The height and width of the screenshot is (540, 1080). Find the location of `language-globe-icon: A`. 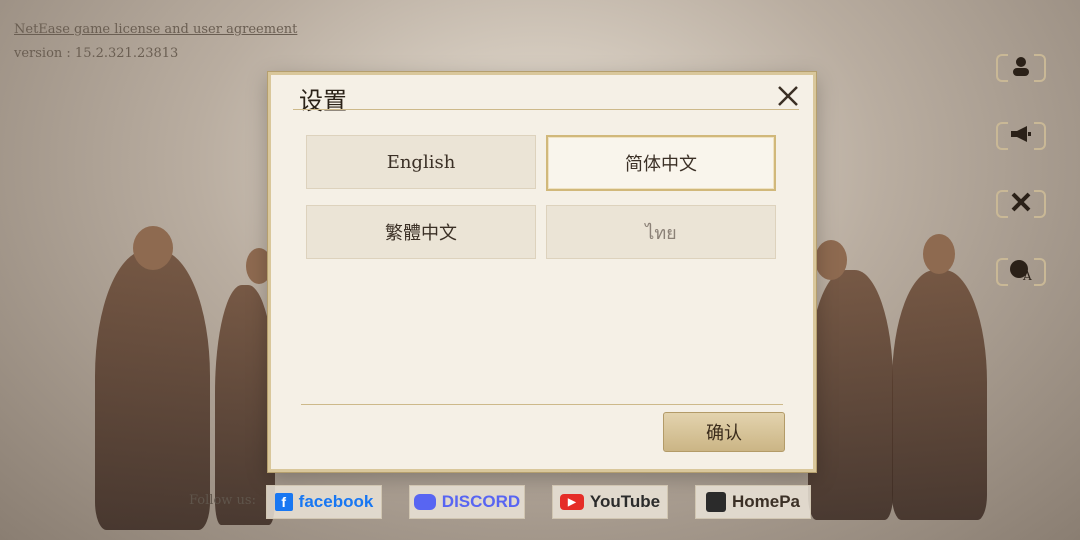

language-globe-icon: A is located at coordinates (1021, 271).